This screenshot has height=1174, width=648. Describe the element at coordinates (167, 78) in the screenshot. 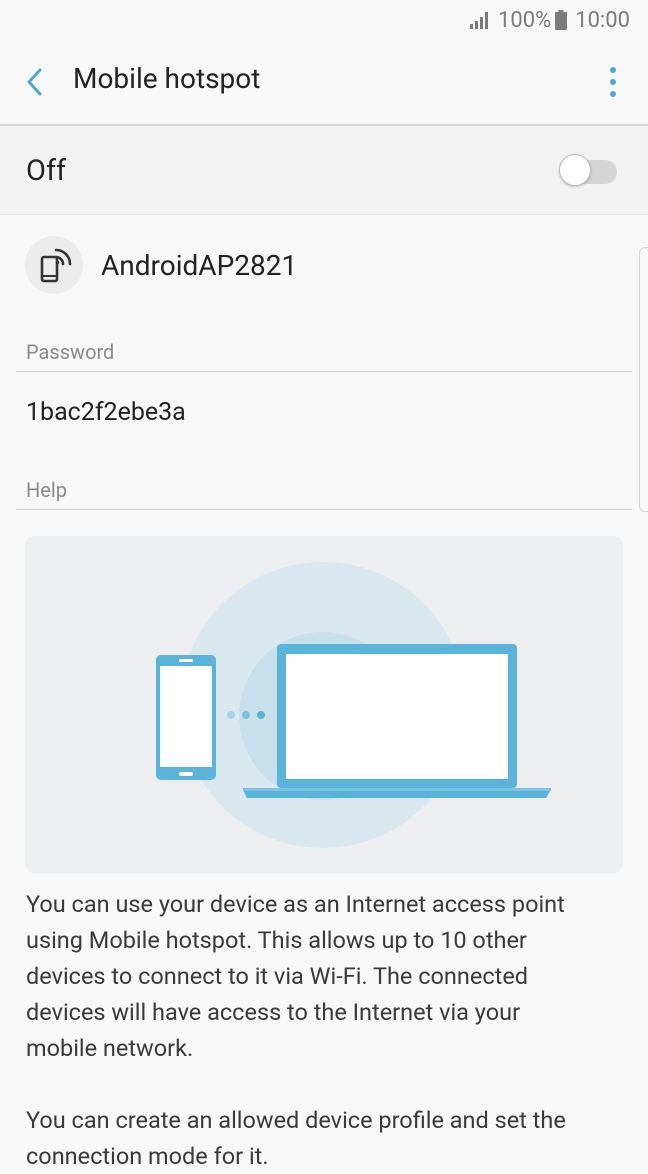

I see `page-title: Mobile hotspot` at that location.